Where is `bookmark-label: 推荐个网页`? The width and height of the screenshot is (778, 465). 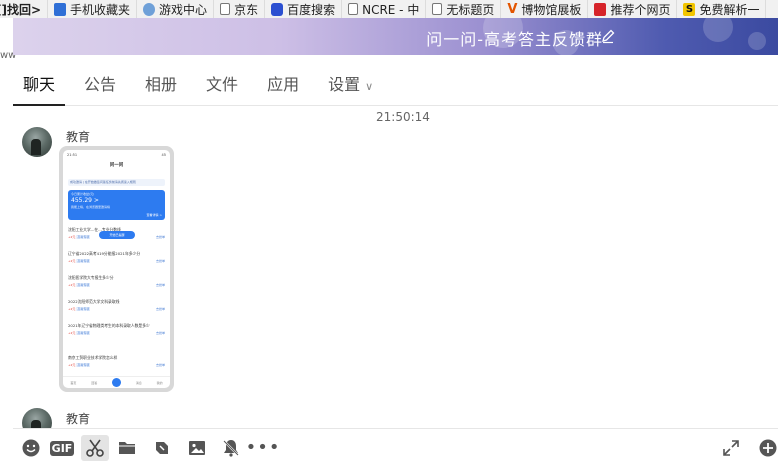
bookmark-label: 推荐个网页 is located at coordinates (640, 9).